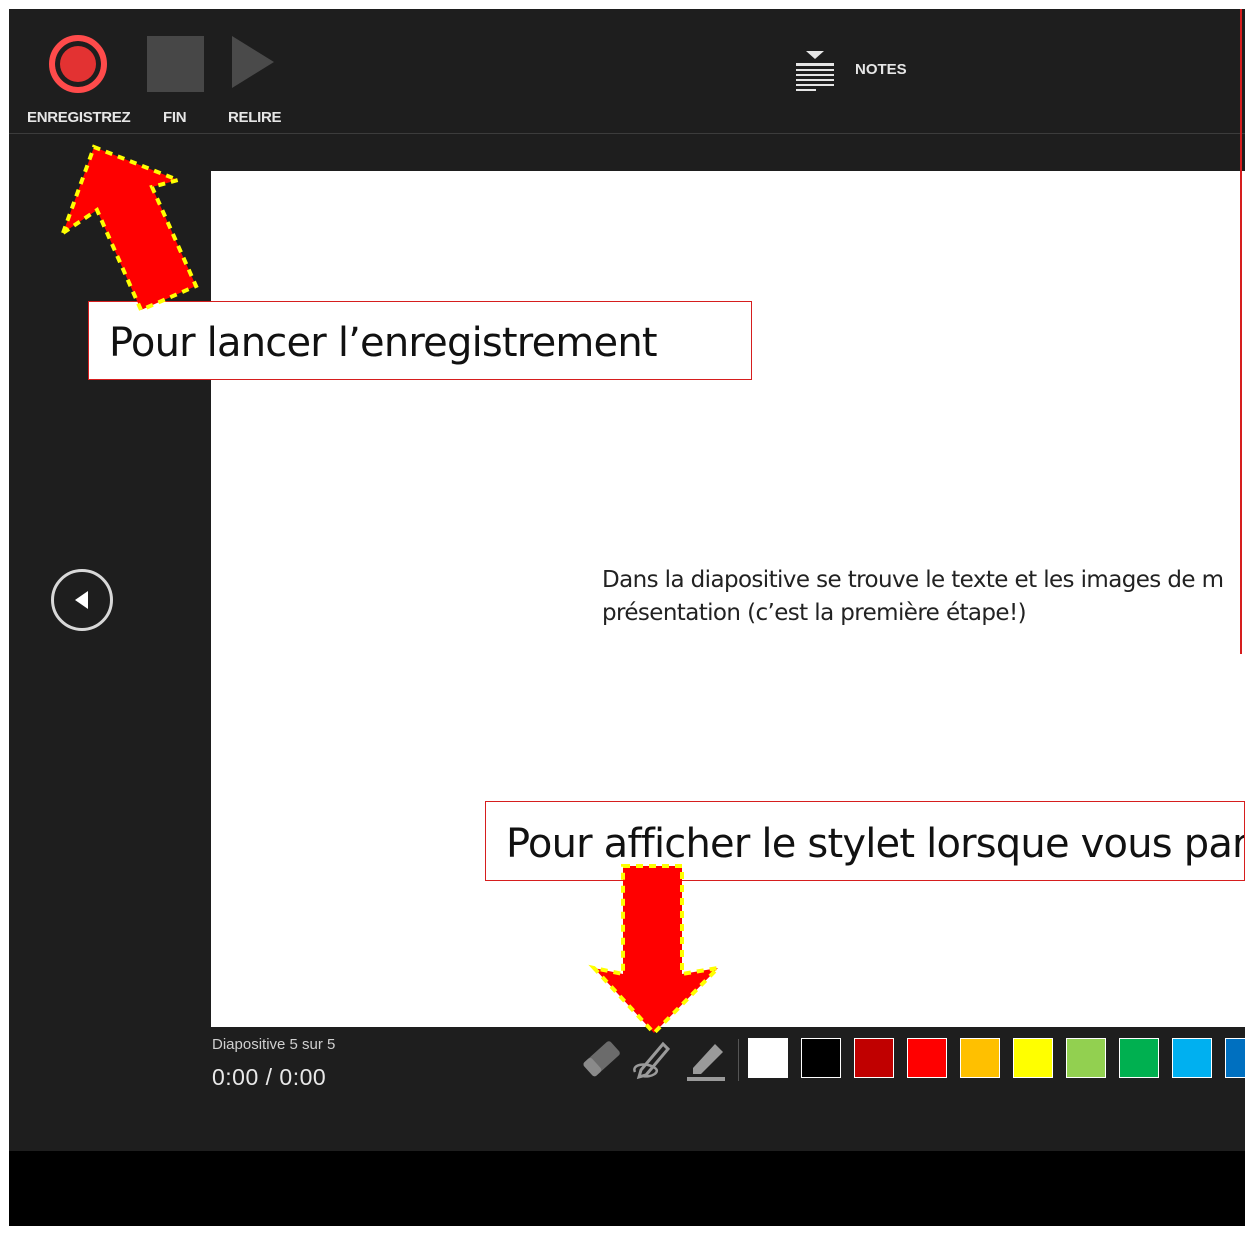 The width and height of the screenshot is (1245, 1235). Describe the element at coordinates (79, 117) in the screenshot. I see `record-label: ENREGISTREZ` at that location.